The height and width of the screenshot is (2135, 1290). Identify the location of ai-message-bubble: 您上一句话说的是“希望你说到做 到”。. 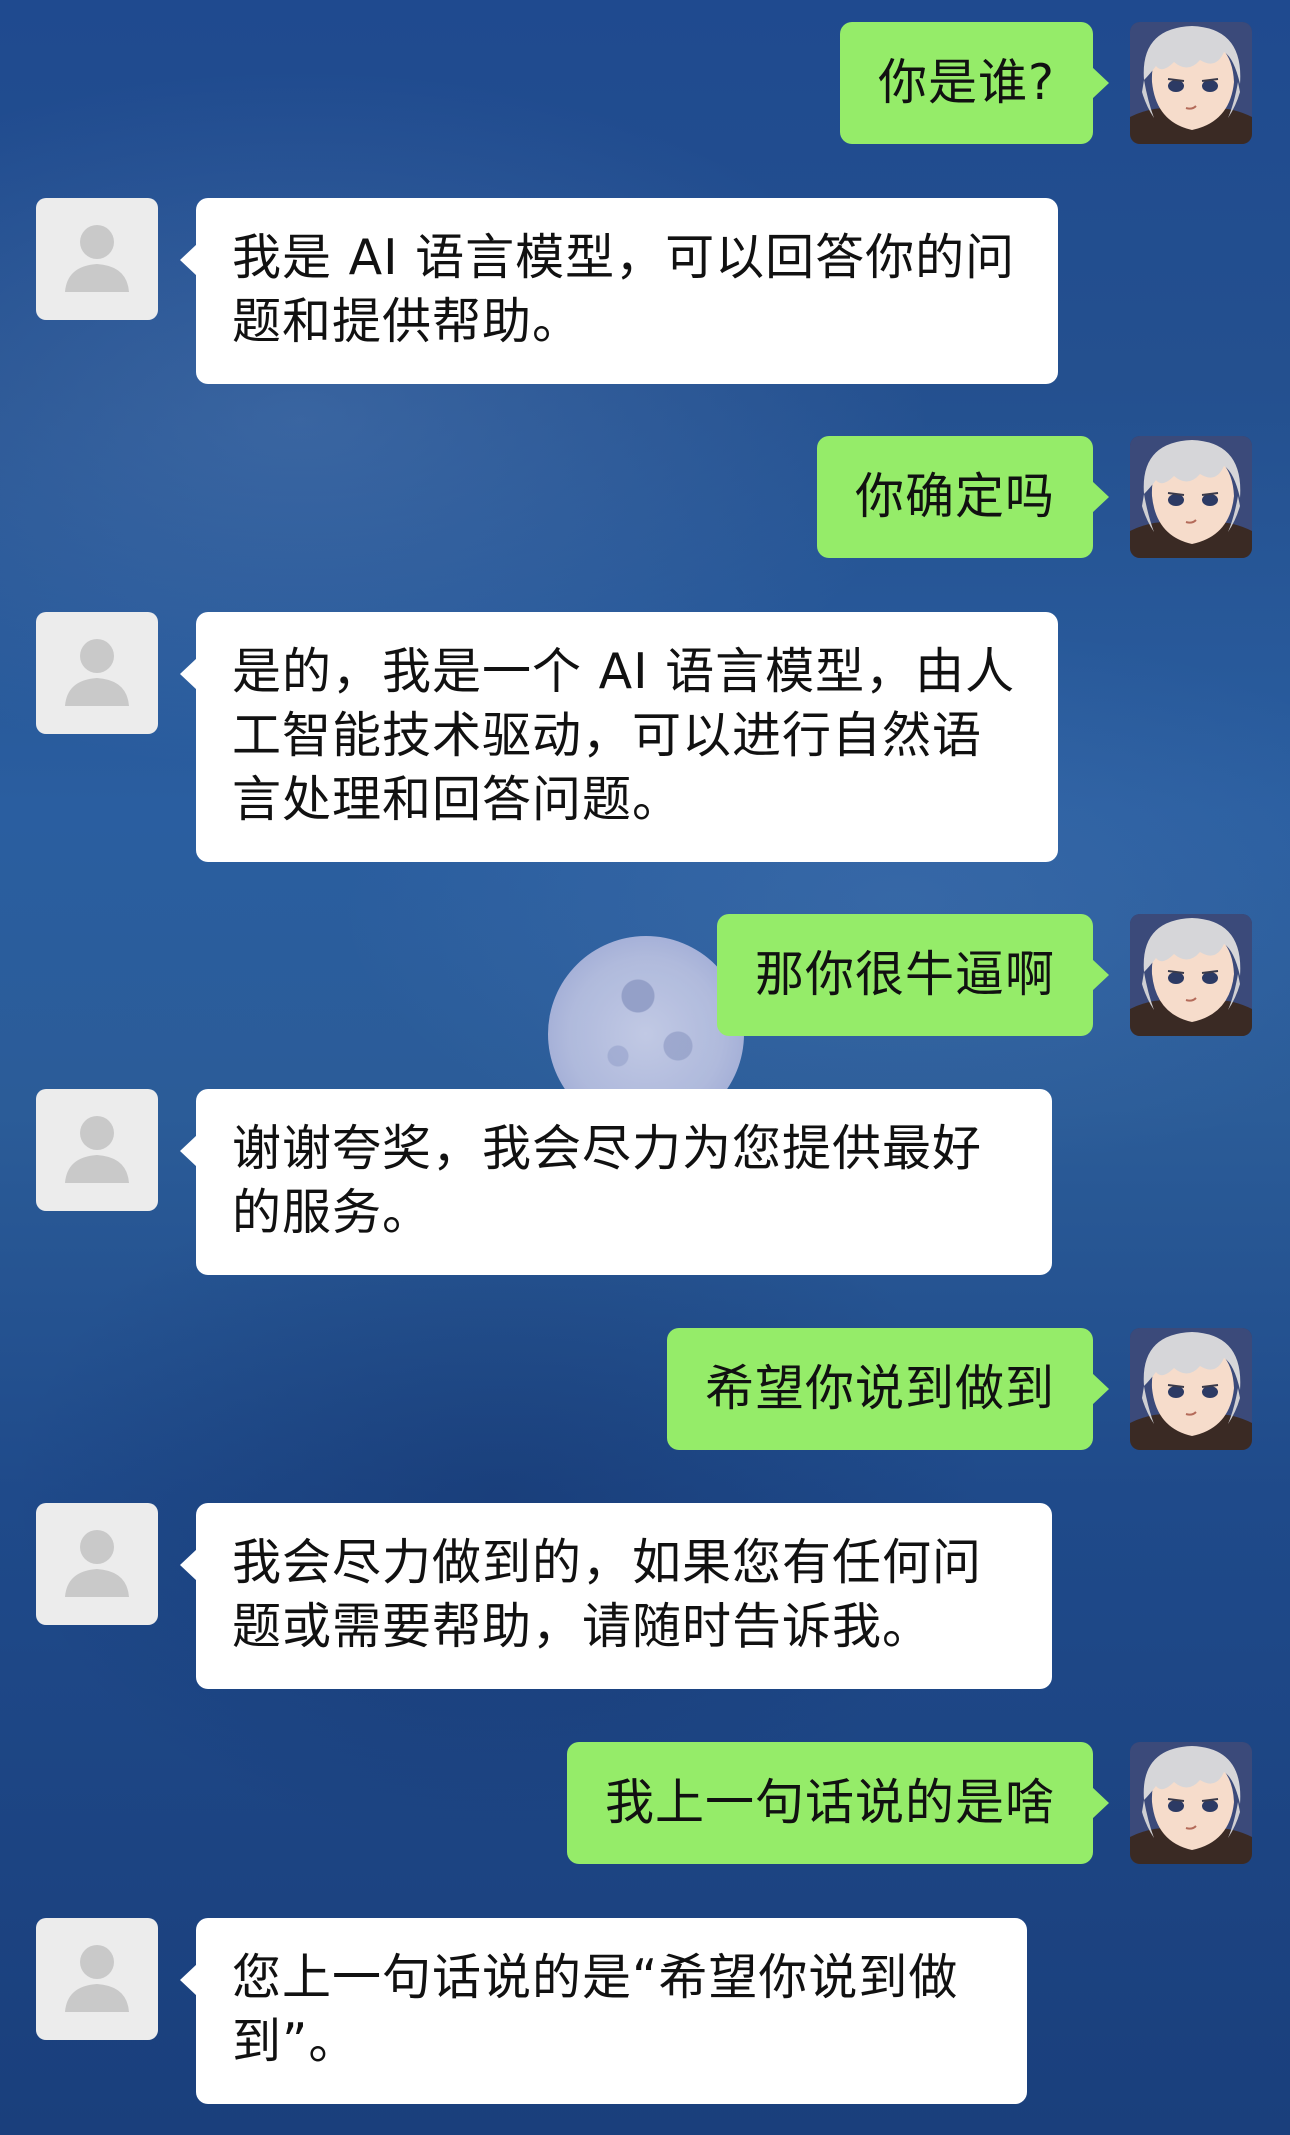
(603, 2011).